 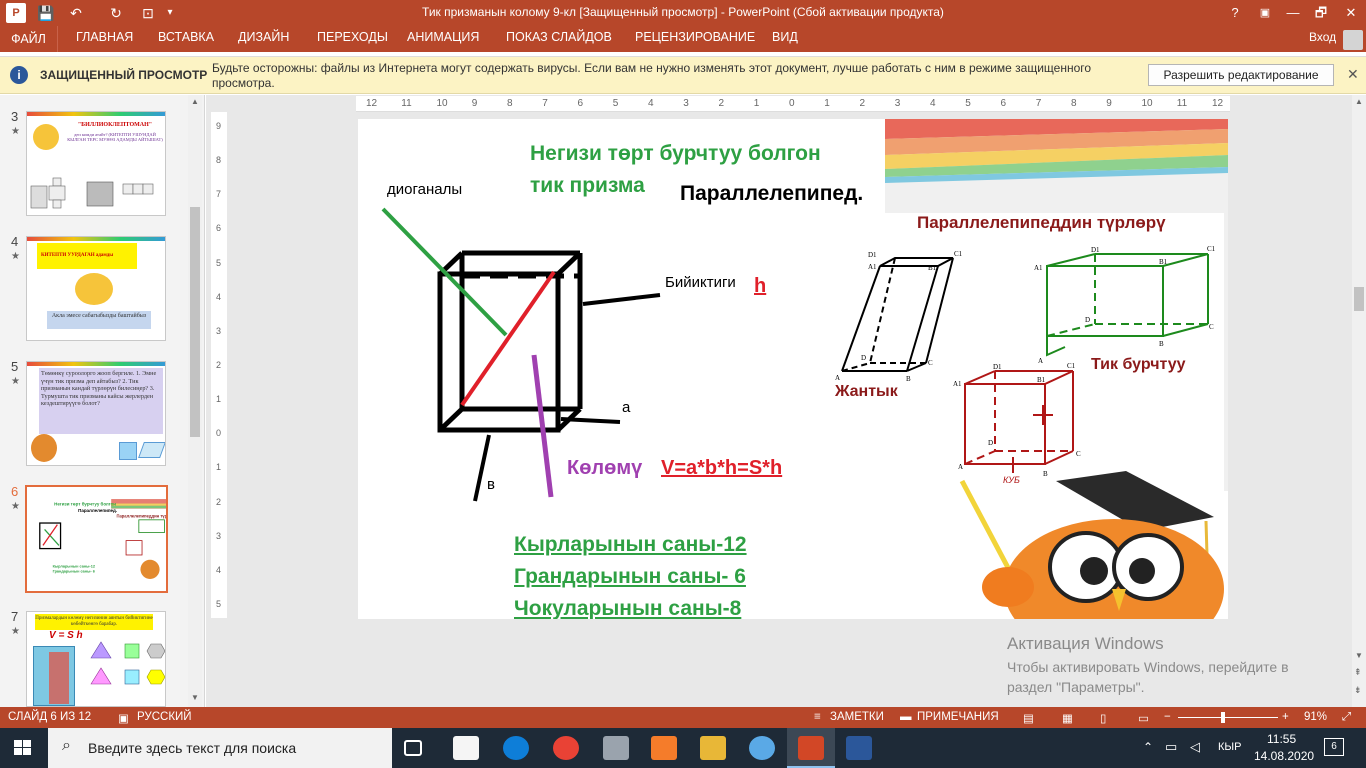 I want to click on vertex-label: B, so click(x=1161, y=344).